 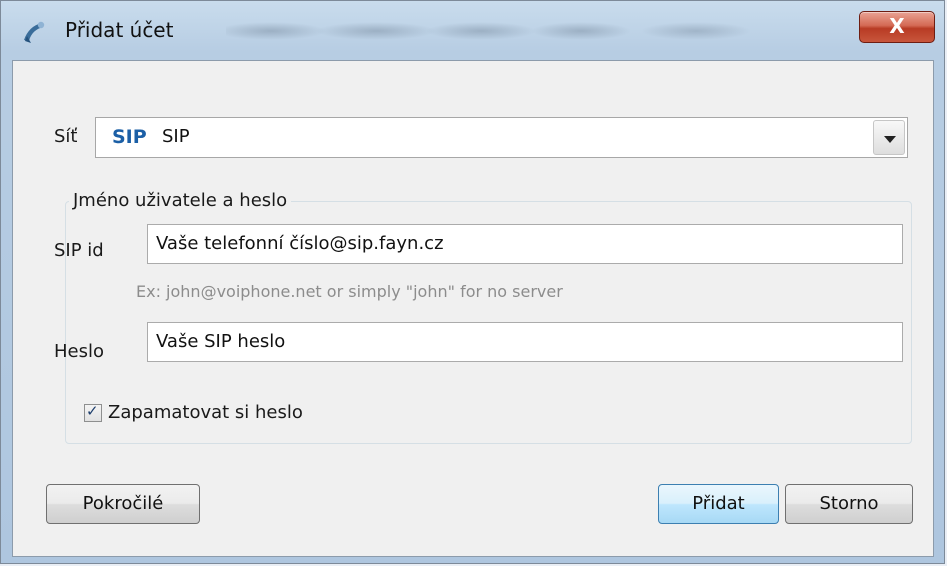 What do you see at coordinates (123, 504) in the screenshot?
I see `advanced-button: Pokročilé` at bounding box center [123, 504].